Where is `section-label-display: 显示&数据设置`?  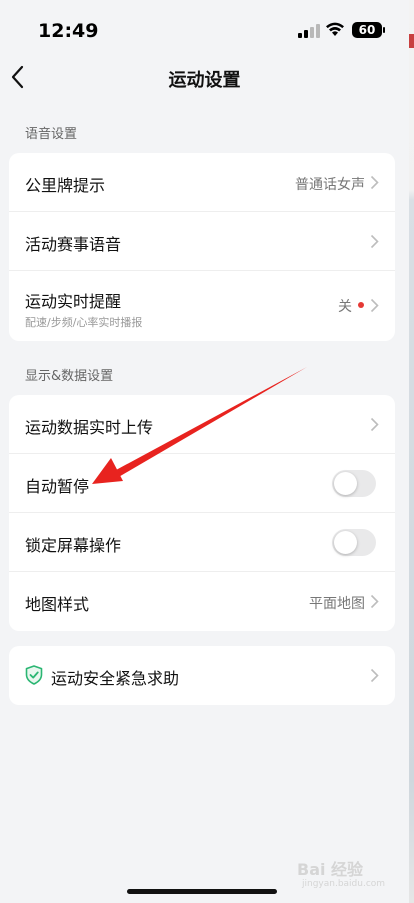
section-label-display: 显示&数据设置 is located at coordinates (69, 376).